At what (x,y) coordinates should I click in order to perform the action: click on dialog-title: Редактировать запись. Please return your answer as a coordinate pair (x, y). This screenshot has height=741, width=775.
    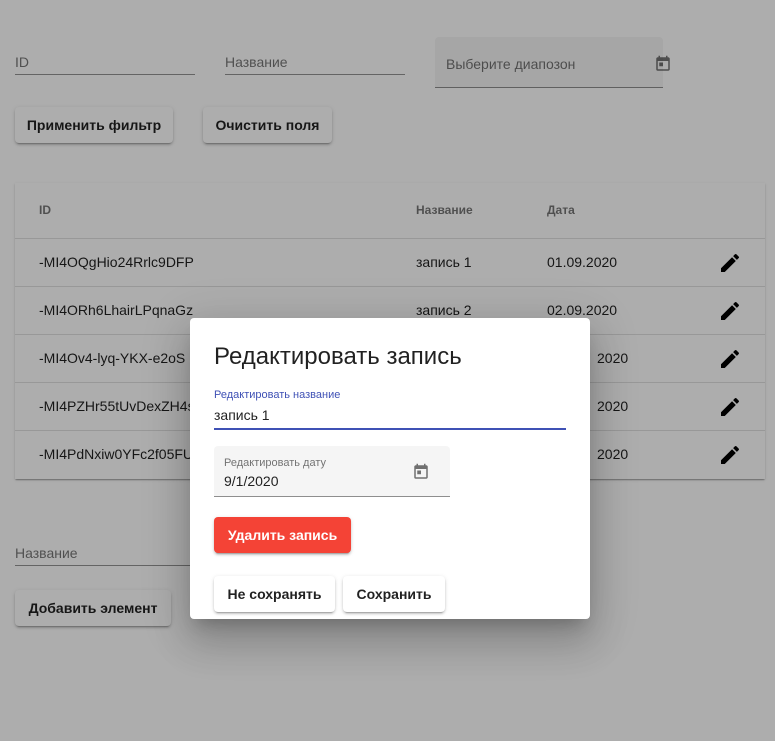
    Looking at the image, I should click on (338, 356).